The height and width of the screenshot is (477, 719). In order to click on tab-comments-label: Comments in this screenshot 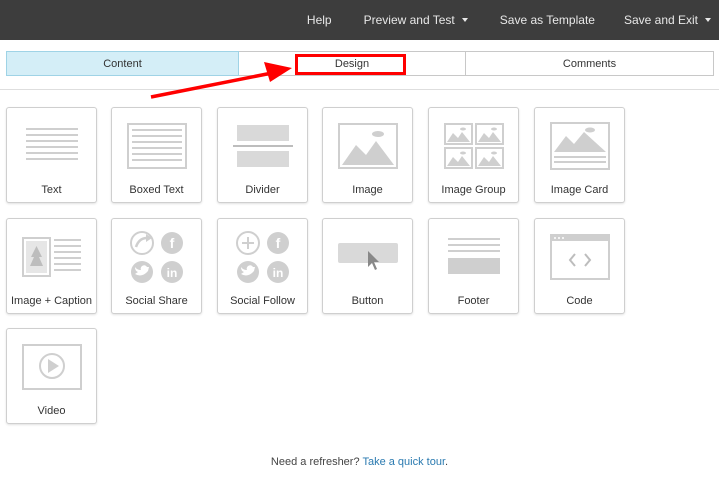, I will do `click(589, 63)`.